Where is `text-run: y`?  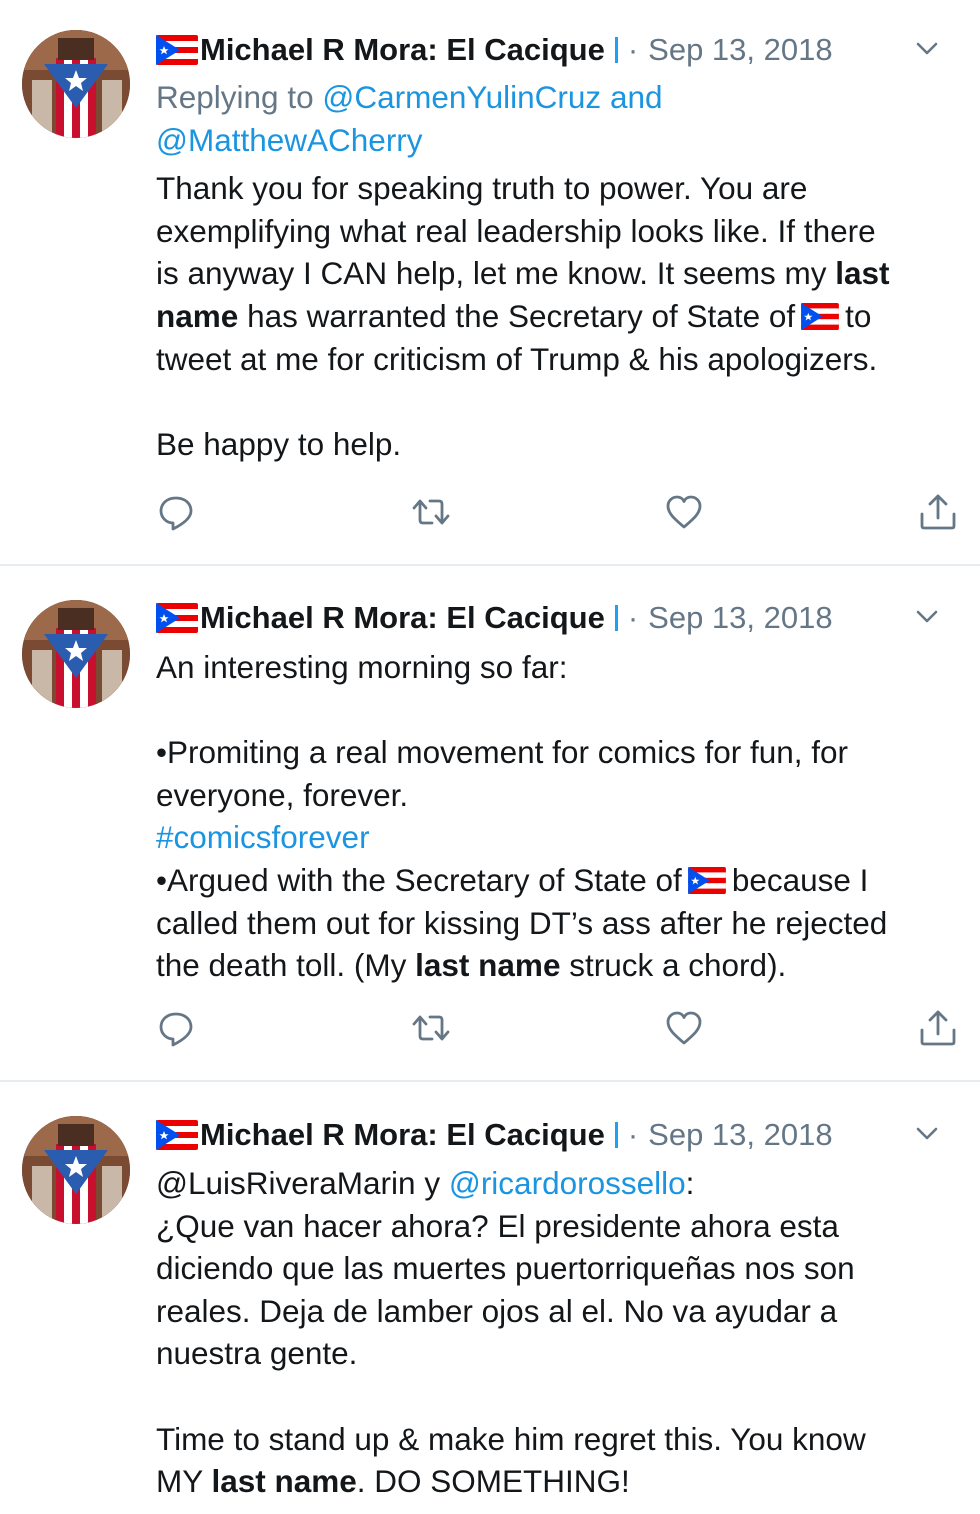
text-run: y is located at coordinates (432, 1183).